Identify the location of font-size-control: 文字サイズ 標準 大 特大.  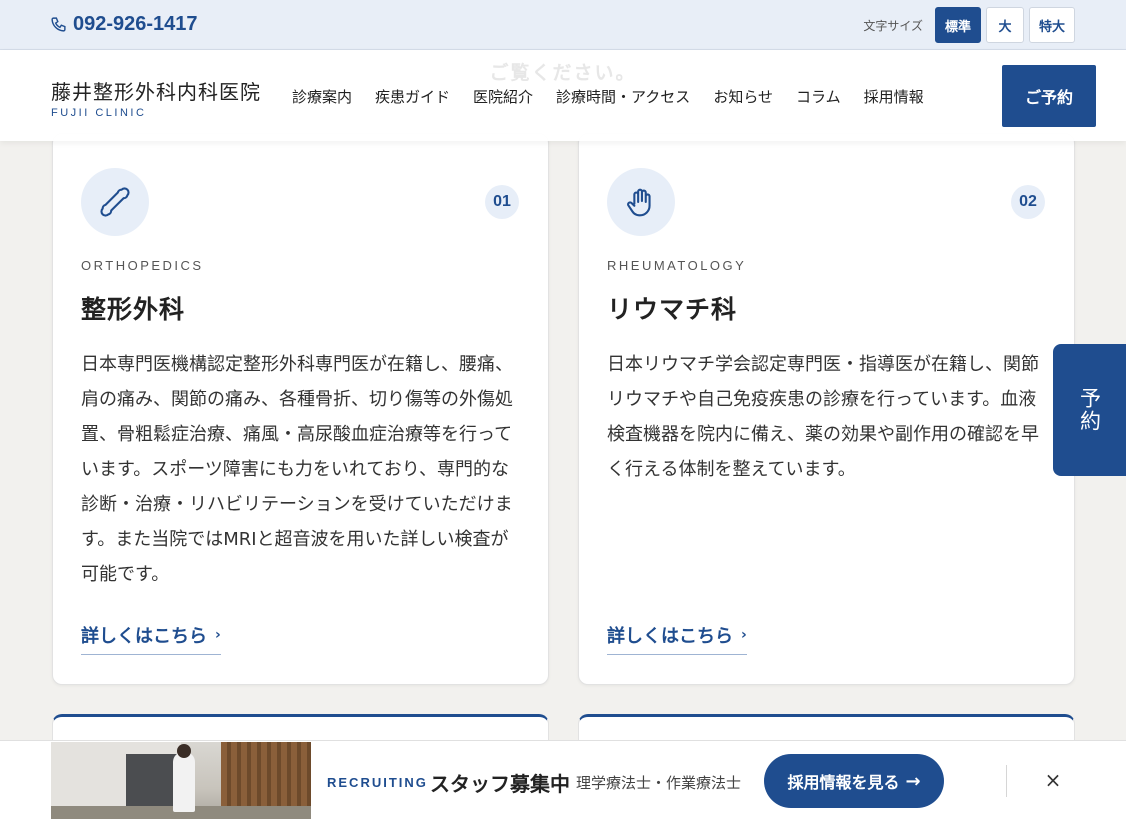
(969, 25).